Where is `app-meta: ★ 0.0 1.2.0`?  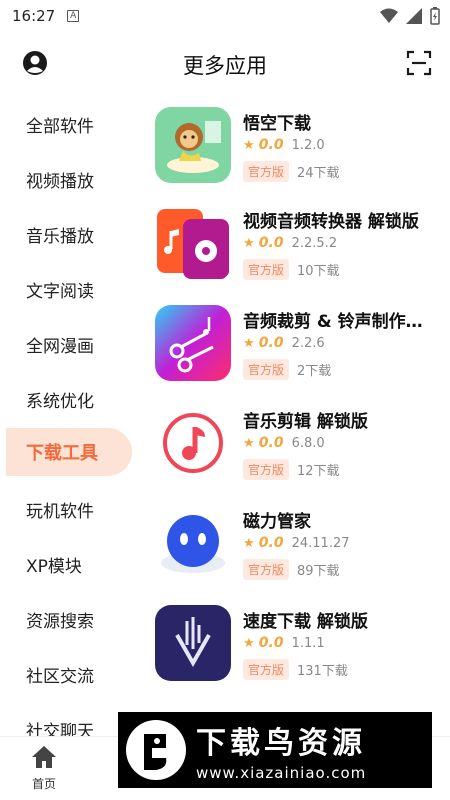
app-meta: ★ 0.0 1.2.0 is located at coordinates (284, 145).